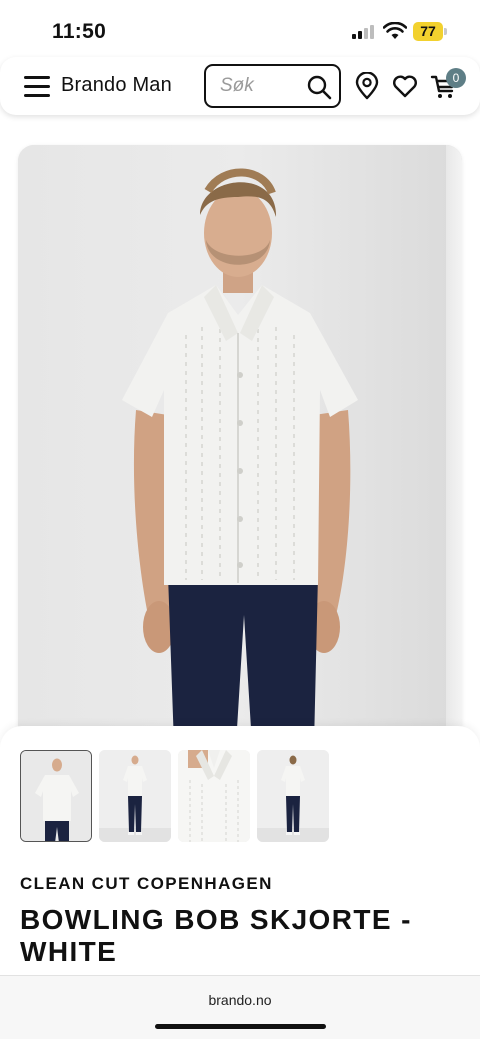 The height and width of the screenshot is (1039, 480). I want to click on battery-level: 77, so click(428, 31).